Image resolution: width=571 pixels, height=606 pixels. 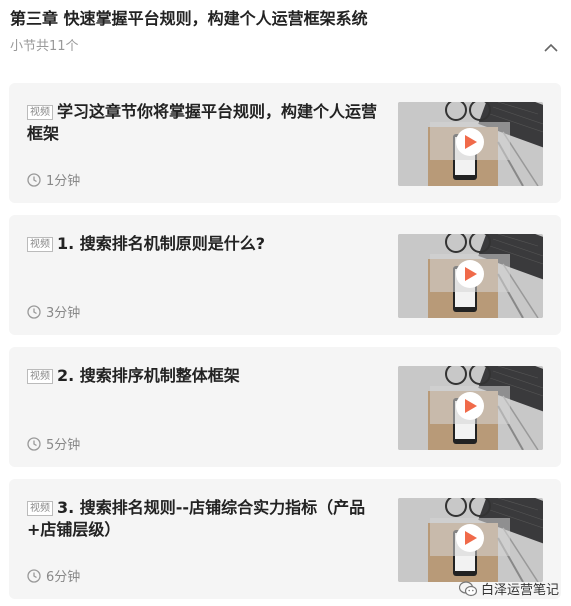 I want to click on watermark: 白泽运营笔记, so click(x=508, y=588).